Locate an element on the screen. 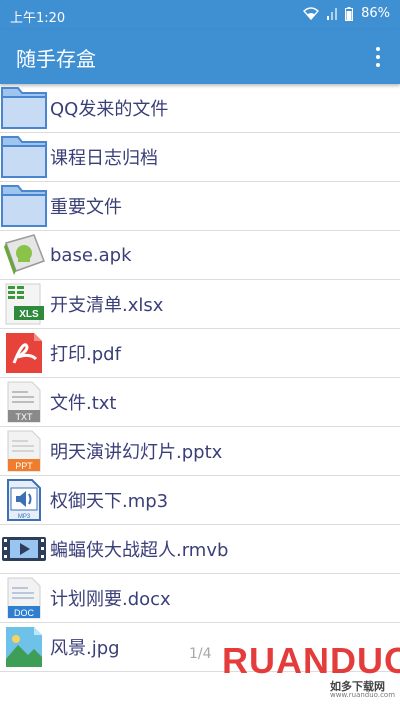 Image resolution: width=400 pixels, height=711 pixels. svg-text: TXT is located at coordinates (25, 417).